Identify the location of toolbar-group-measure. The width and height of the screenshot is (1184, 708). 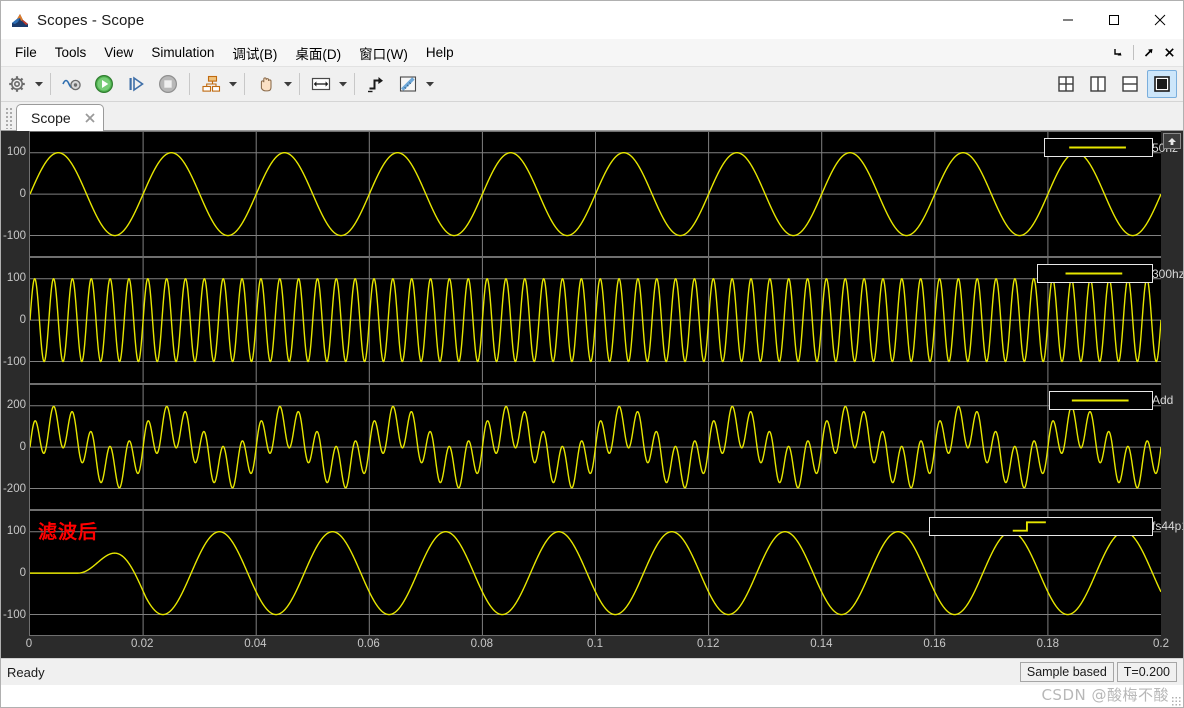
(398, 84).